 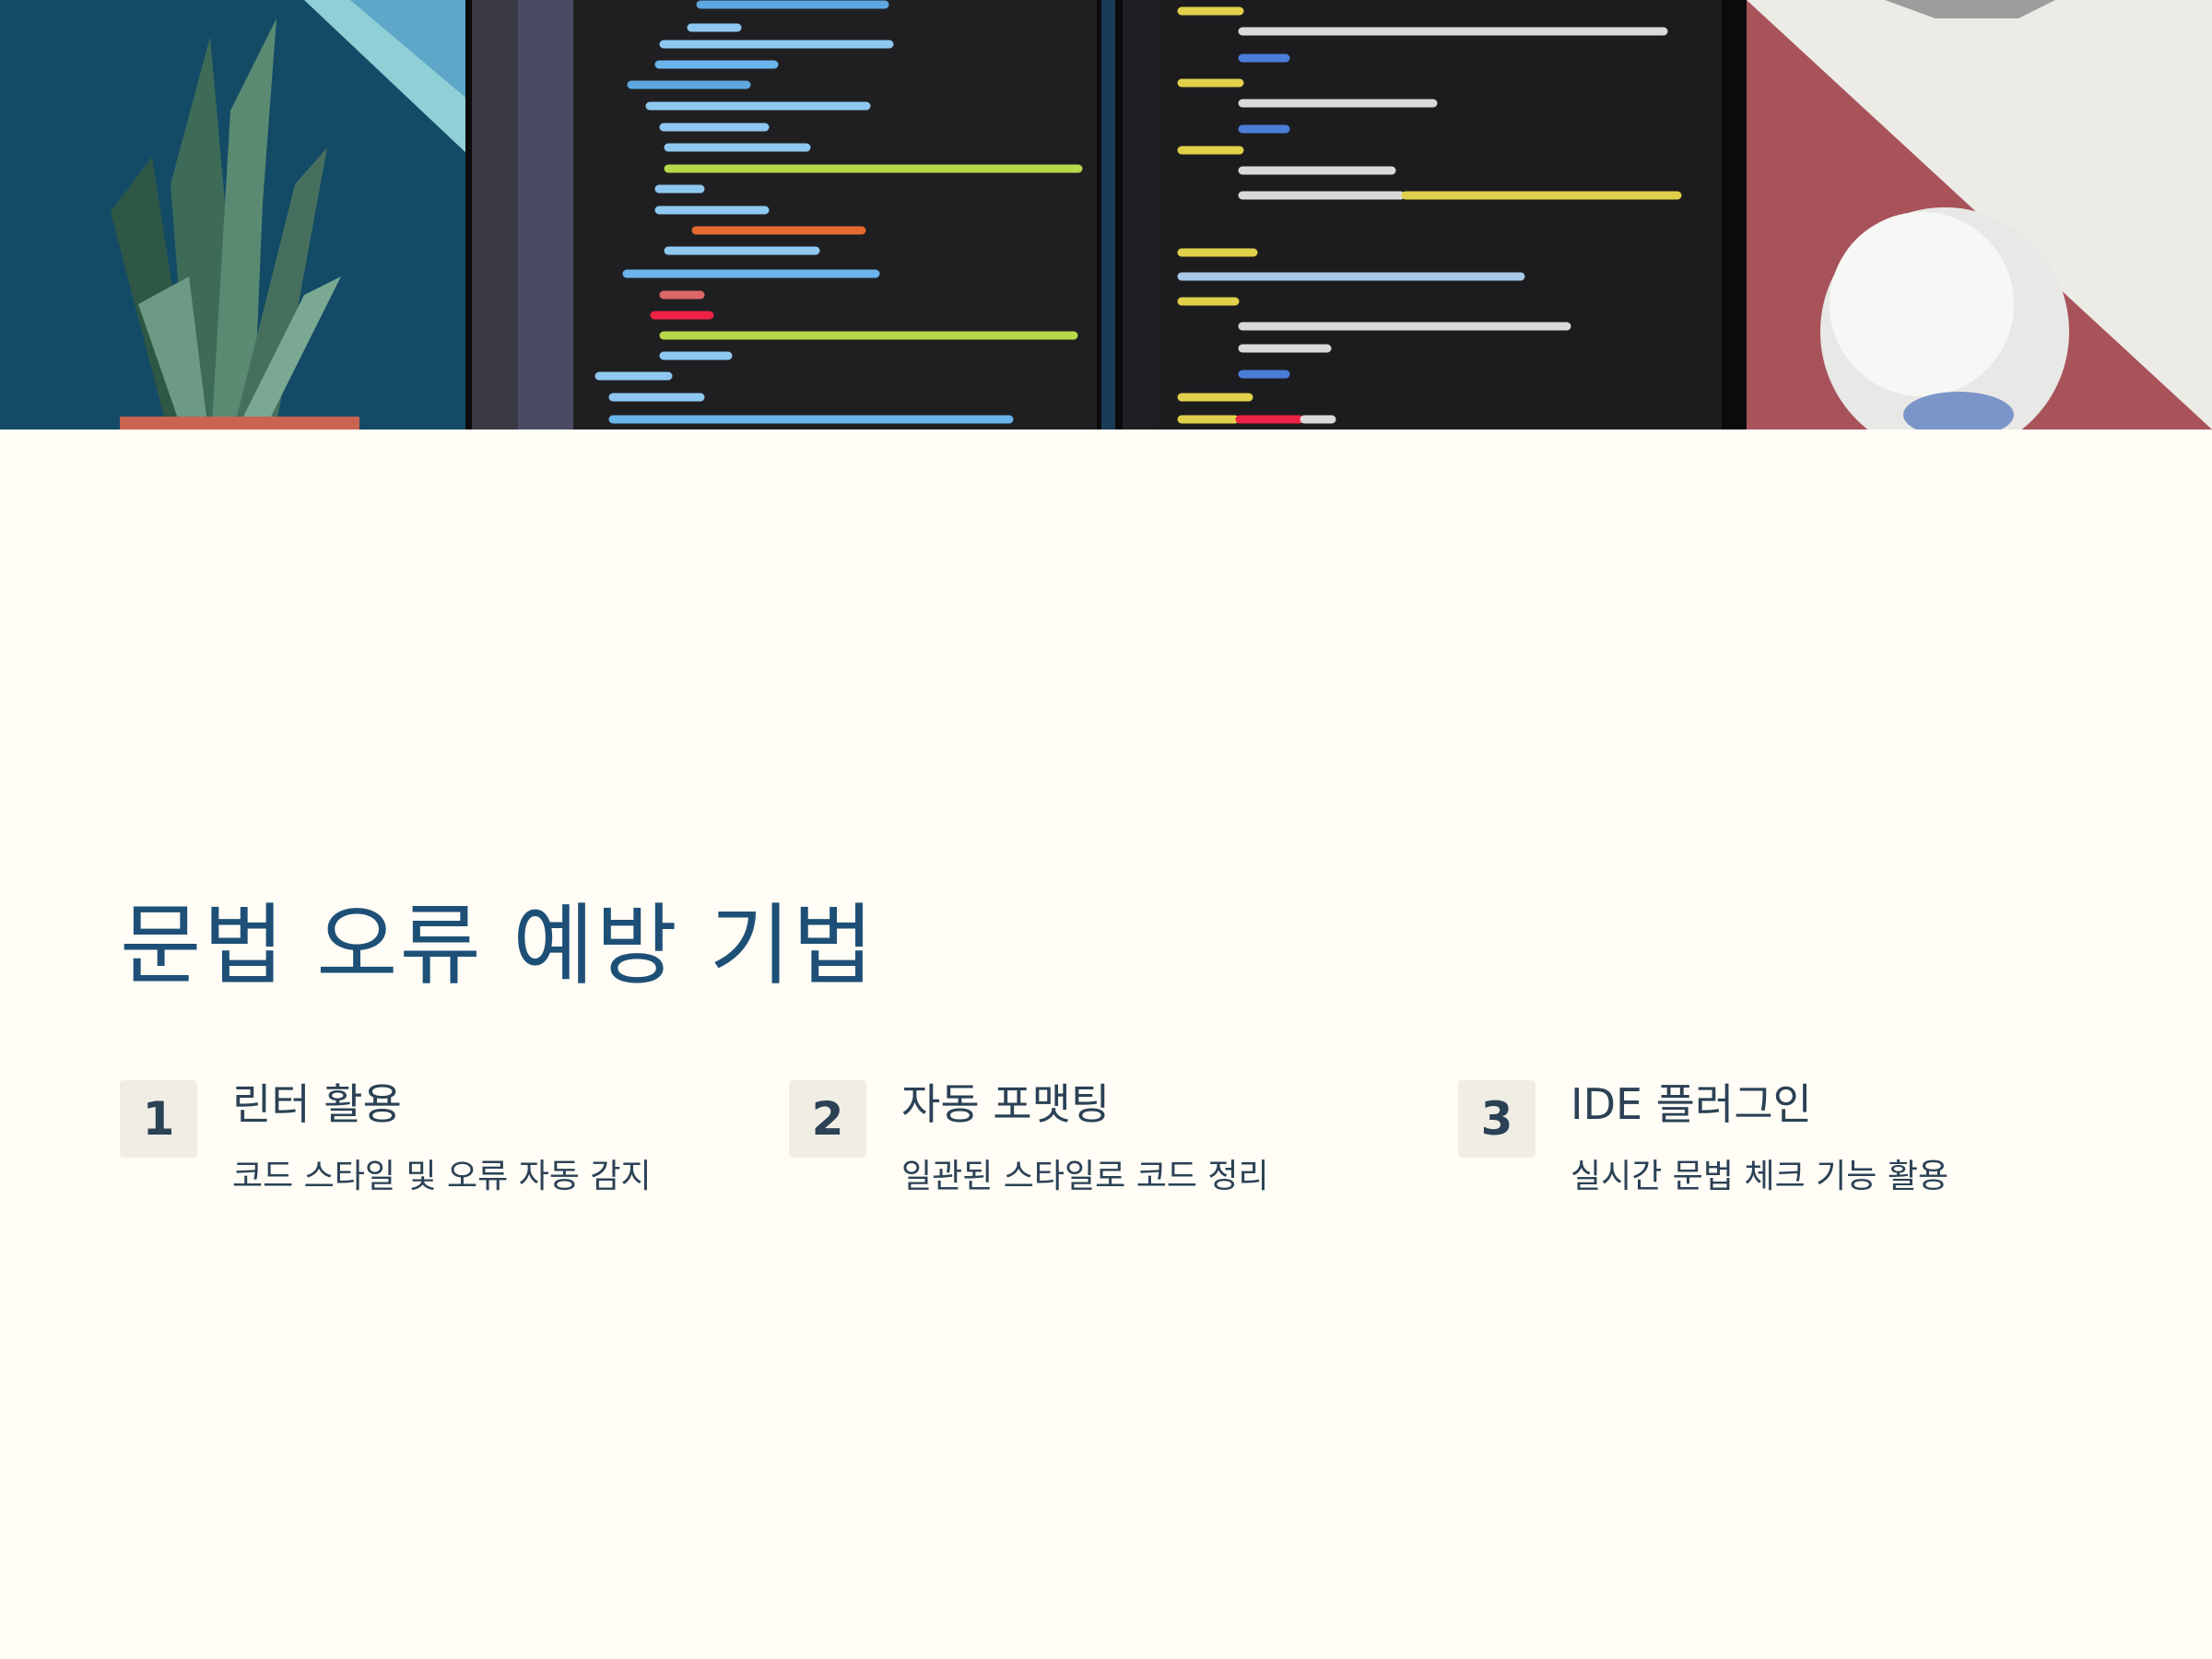 What do you see at coordinates (1760, 1176) in the screenshot?
I see `step-description: 실시간 문법 체크 기능 활용` at bounding box center [1760, 1176].